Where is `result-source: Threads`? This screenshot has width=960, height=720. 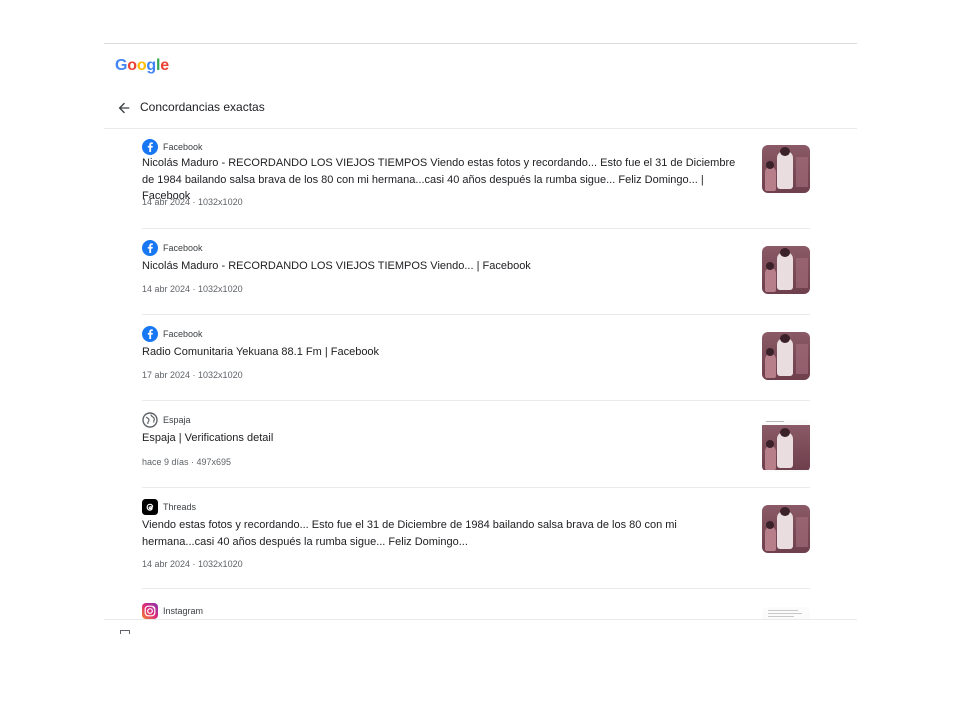
result-source: Threads is located at coordinates (169, 507).